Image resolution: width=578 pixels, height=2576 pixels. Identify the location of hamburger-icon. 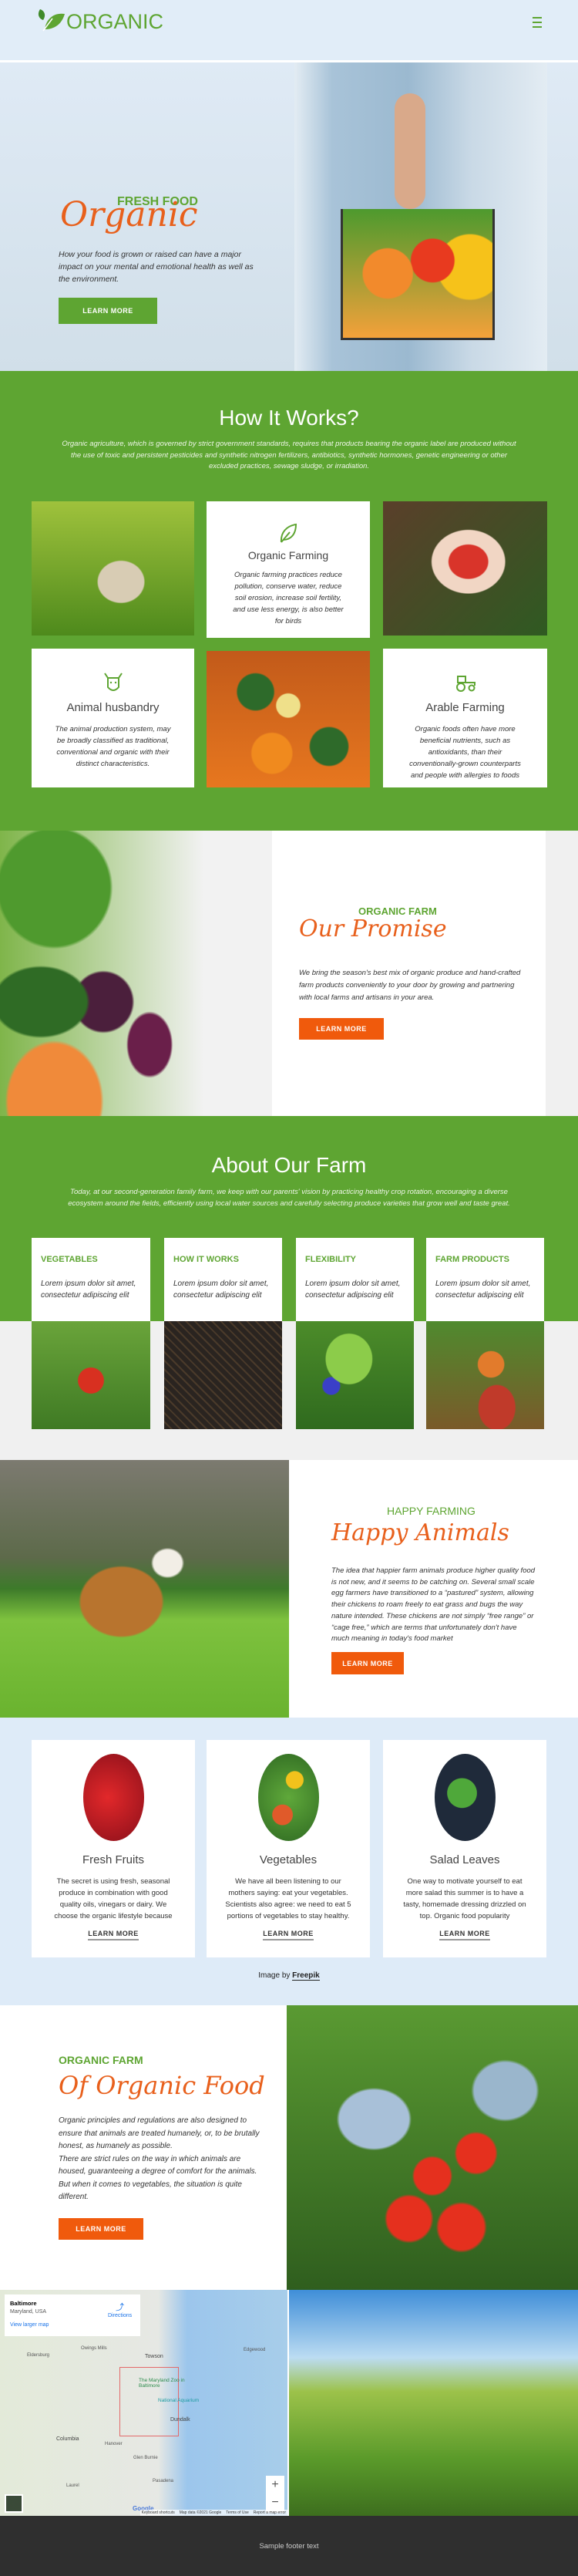
(537, 22).